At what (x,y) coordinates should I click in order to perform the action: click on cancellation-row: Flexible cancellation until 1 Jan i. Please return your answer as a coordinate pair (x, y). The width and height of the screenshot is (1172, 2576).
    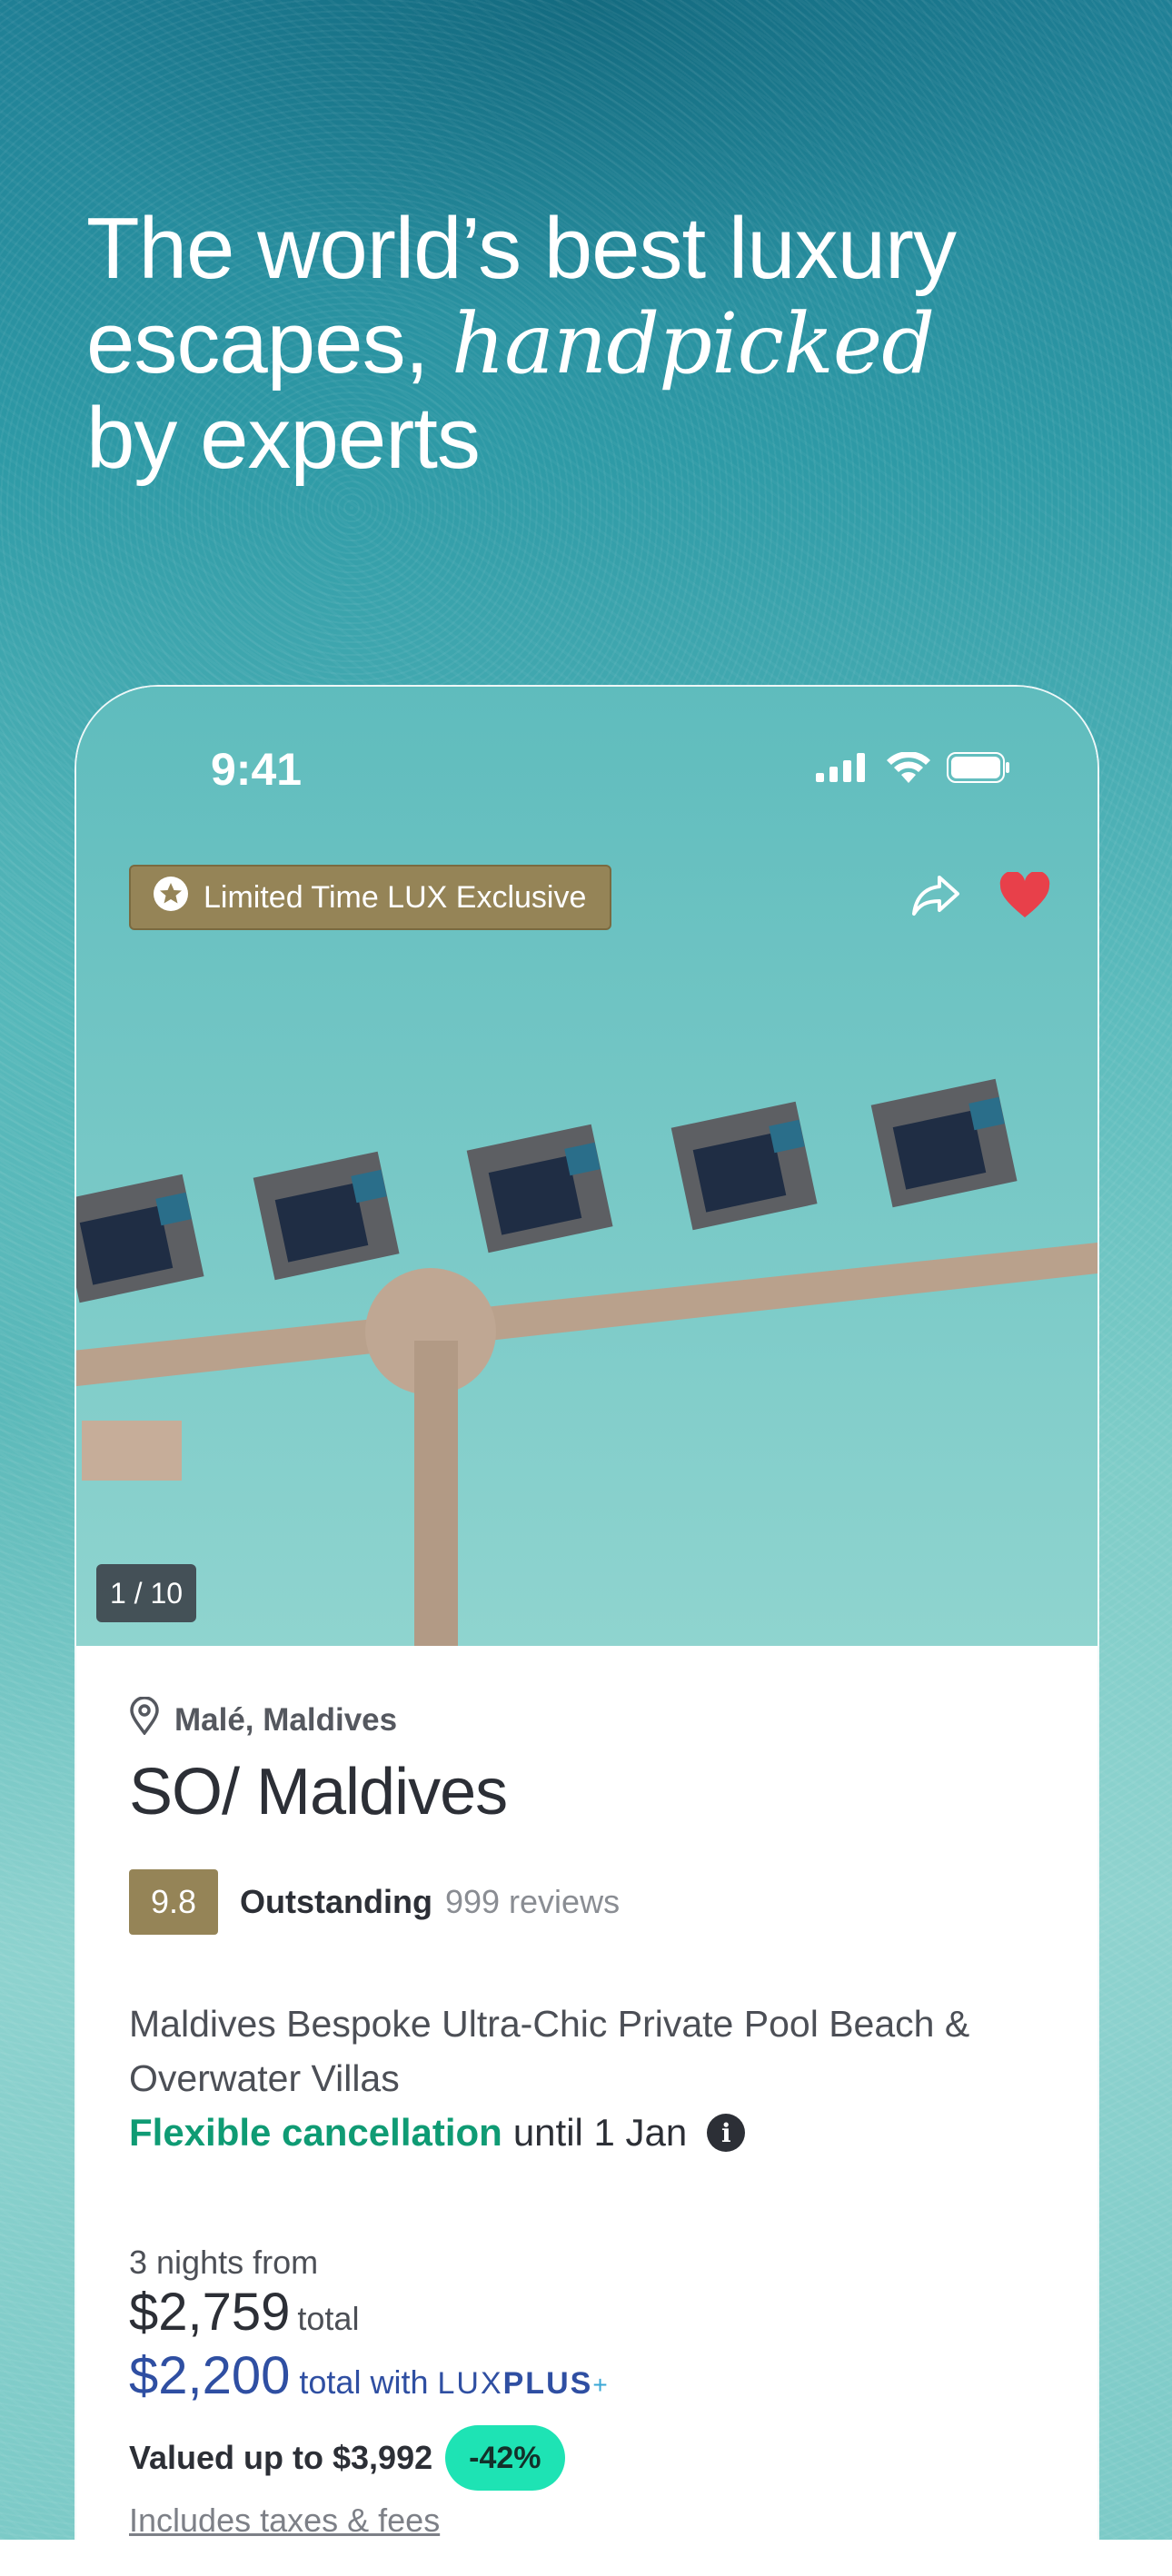
    Looking at the image, I should click on (437, 2133).